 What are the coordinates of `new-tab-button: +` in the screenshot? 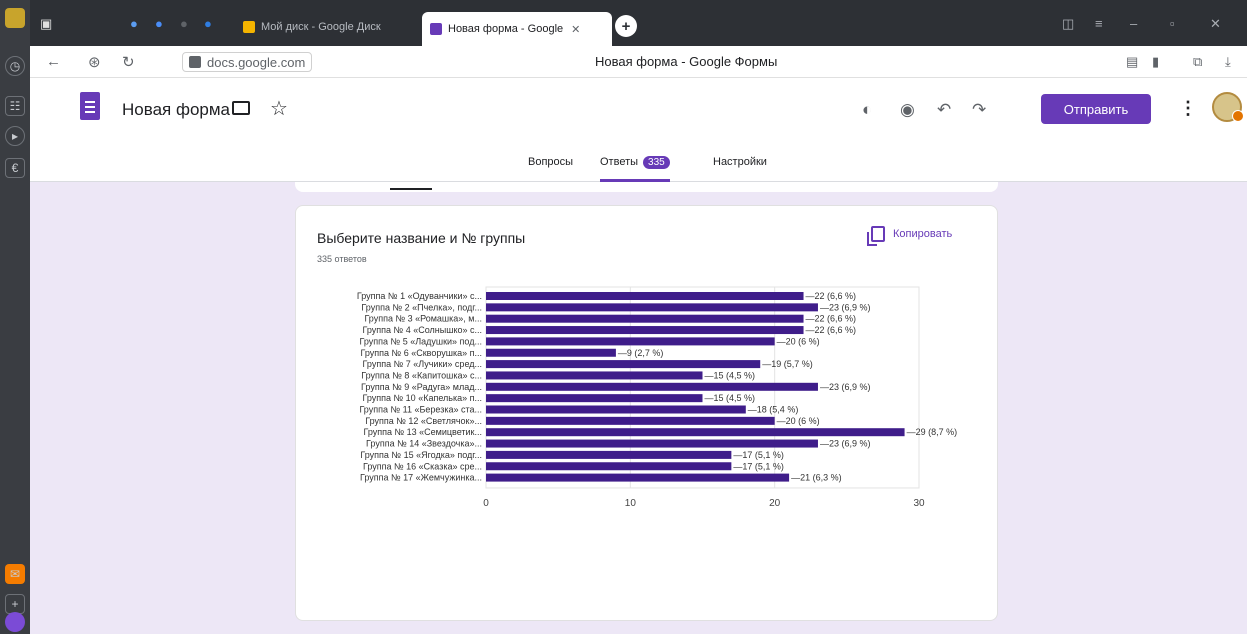 It's located at (626, 26).